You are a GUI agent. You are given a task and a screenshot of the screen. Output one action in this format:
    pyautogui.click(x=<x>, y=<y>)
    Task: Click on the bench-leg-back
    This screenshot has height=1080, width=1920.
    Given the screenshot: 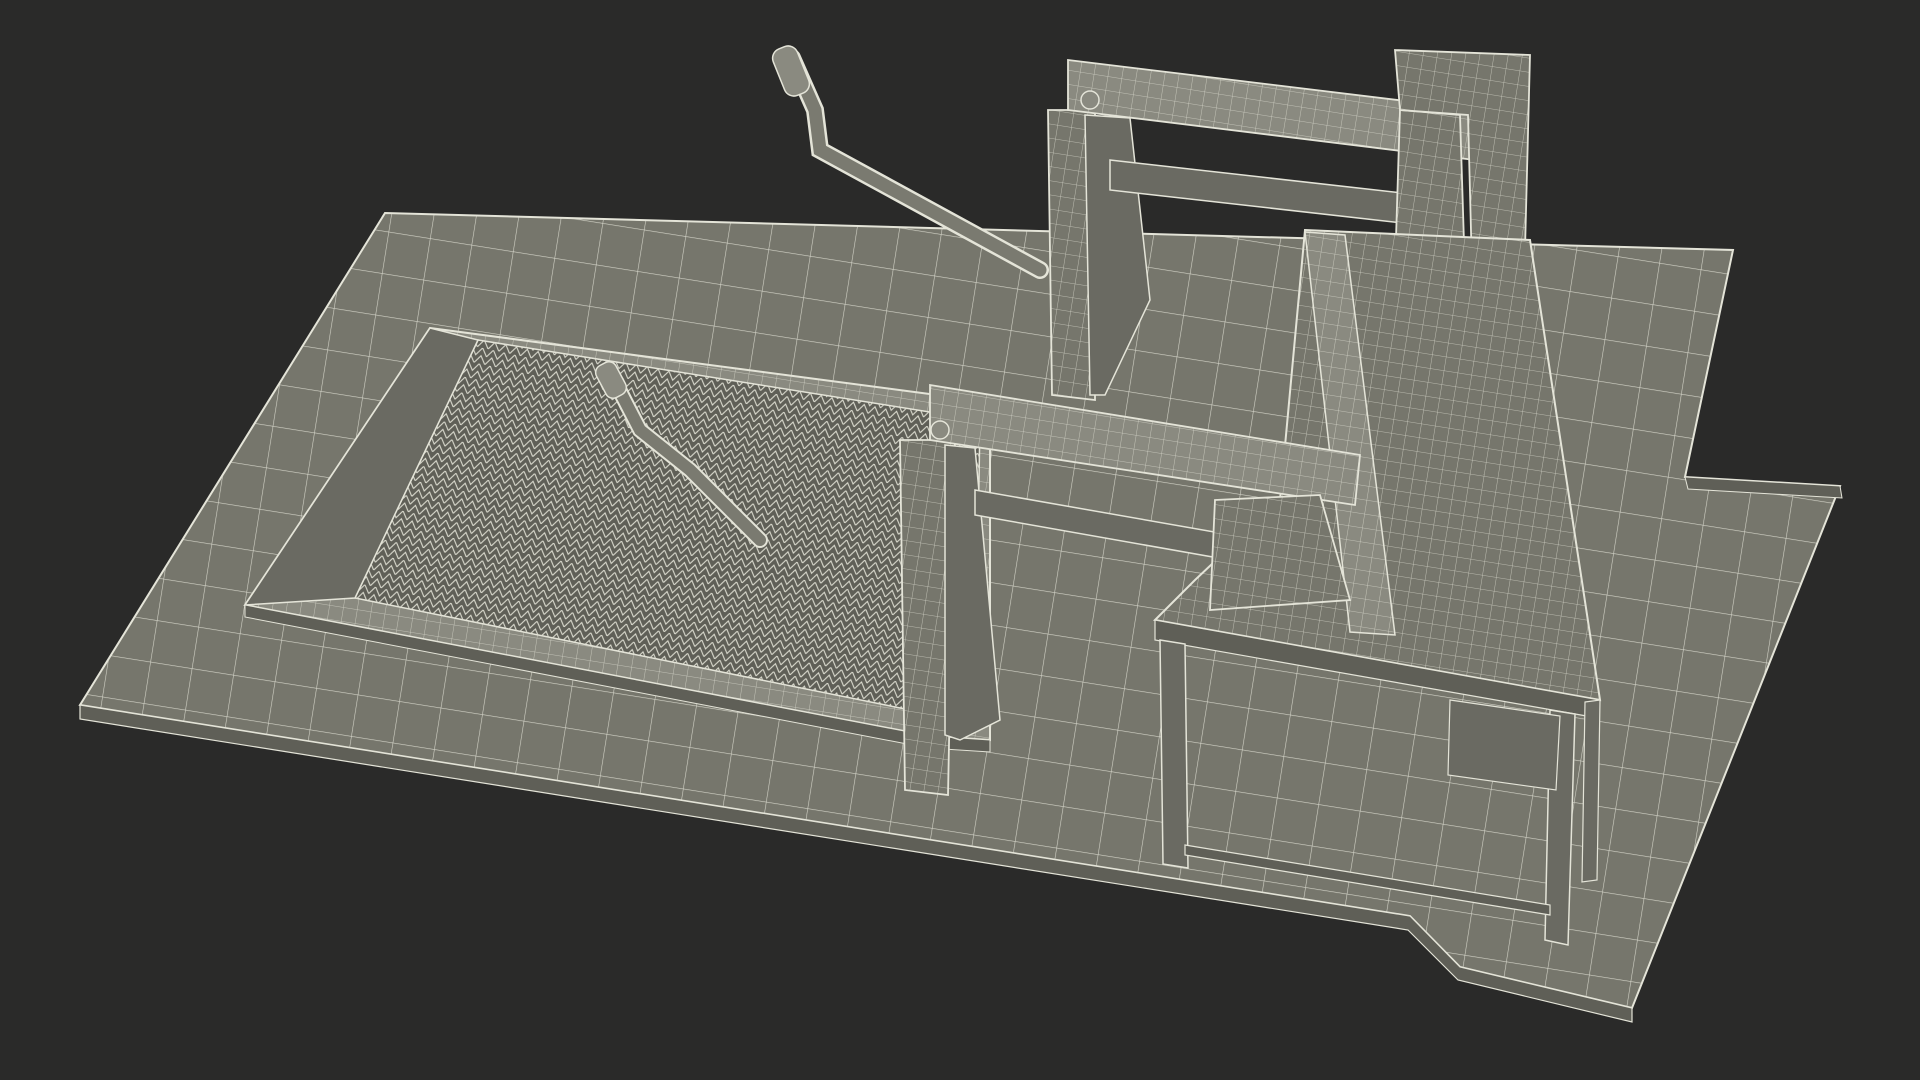 What is the action you would take?
    pyautogui.click(x=1591, y=791)
    